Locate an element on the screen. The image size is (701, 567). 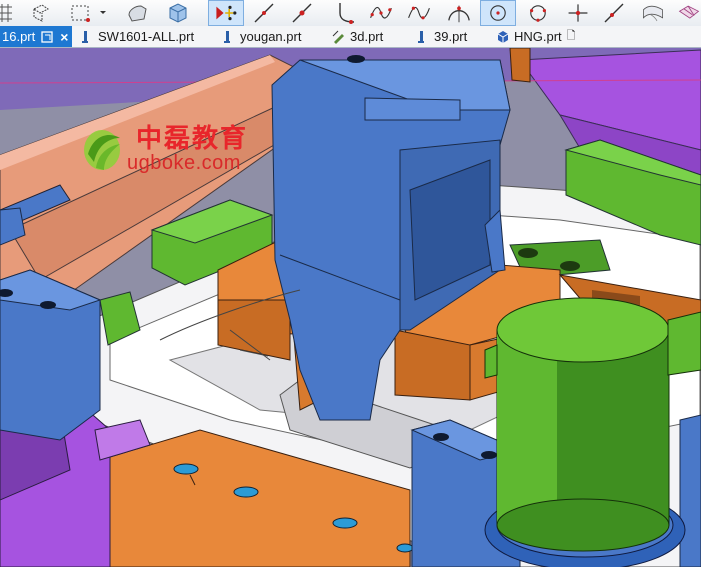
cube-file-icon is located at coordinates (503, 36).